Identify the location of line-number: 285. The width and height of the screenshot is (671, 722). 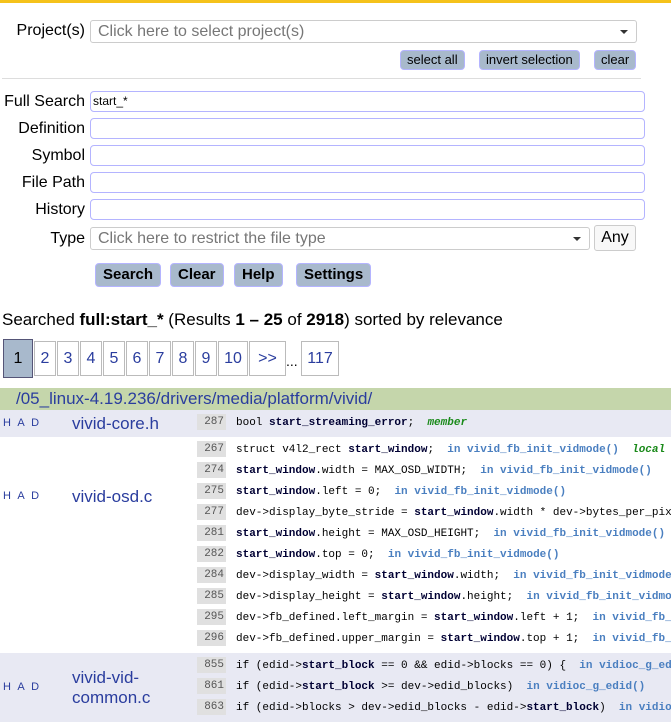
(211, 596).